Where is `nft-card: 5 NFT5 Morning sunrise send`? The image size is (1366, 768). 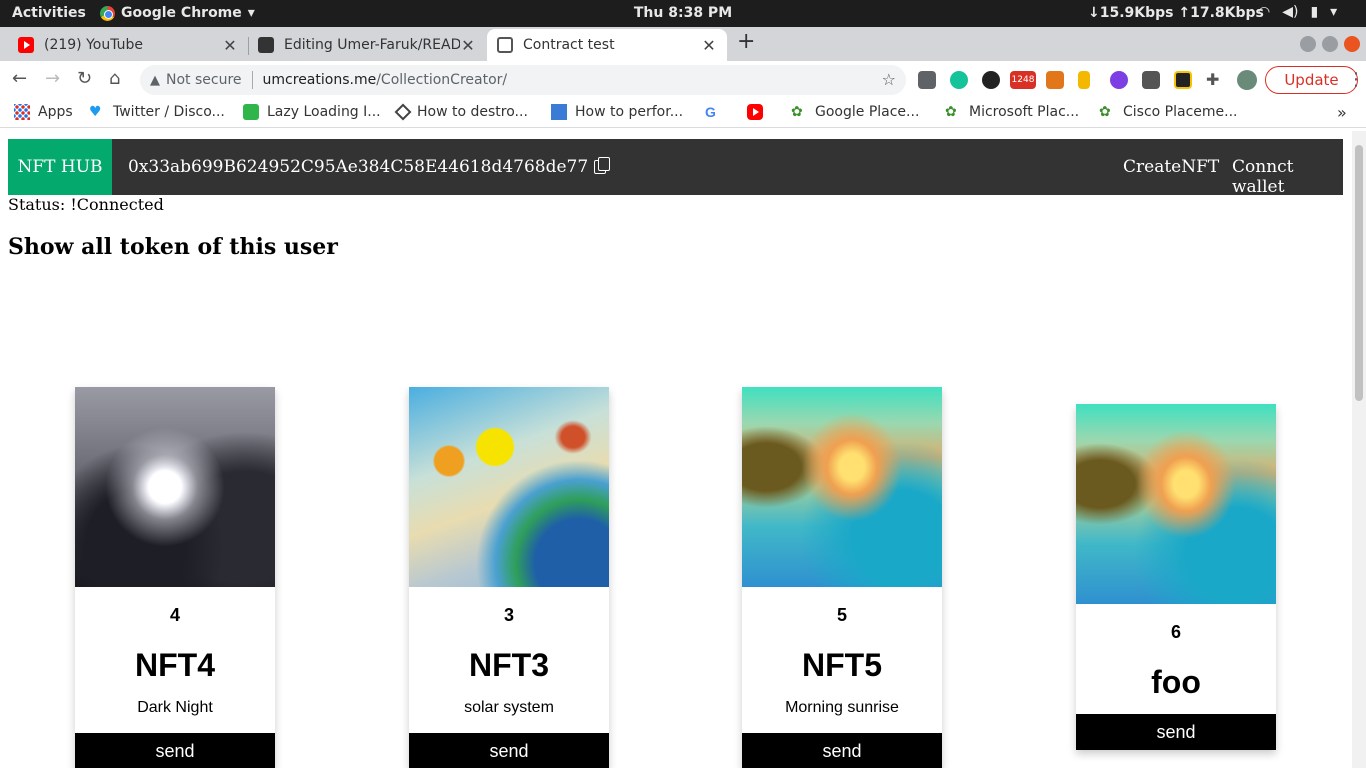 nft-card: 5 NFT5 Morning sunrise send is located at coordinates (842, 577).